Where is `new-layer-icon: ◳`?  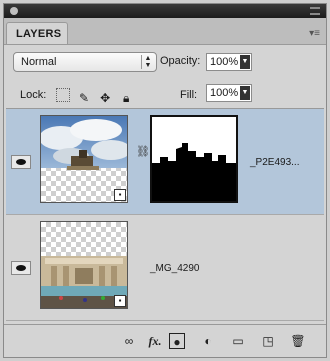
new-layer-icon: ◳ is located at coordinates (268, 341).